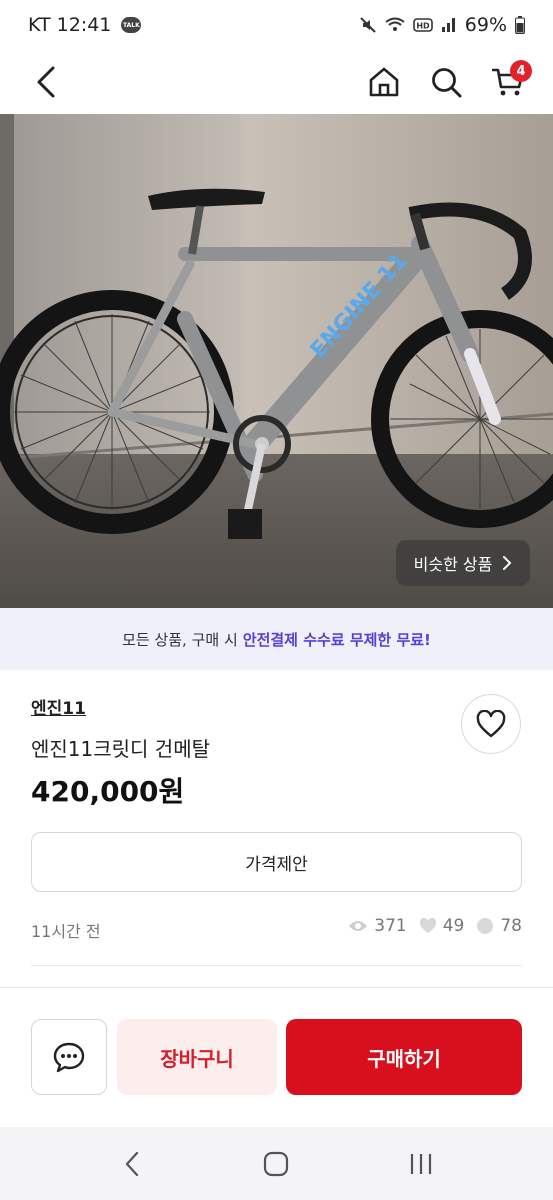  I want to click on wifi-icon, so click(395, 24).